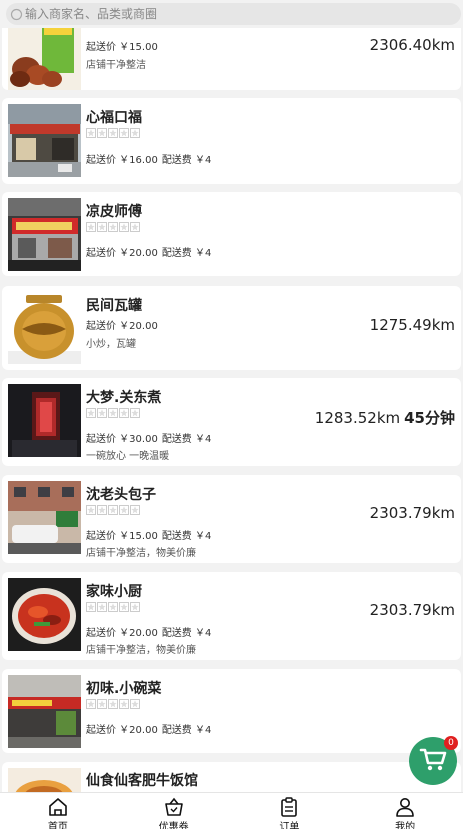 The image size is (463, 829). I want to click on distance-value: 1283.52km, so click(357, 418).